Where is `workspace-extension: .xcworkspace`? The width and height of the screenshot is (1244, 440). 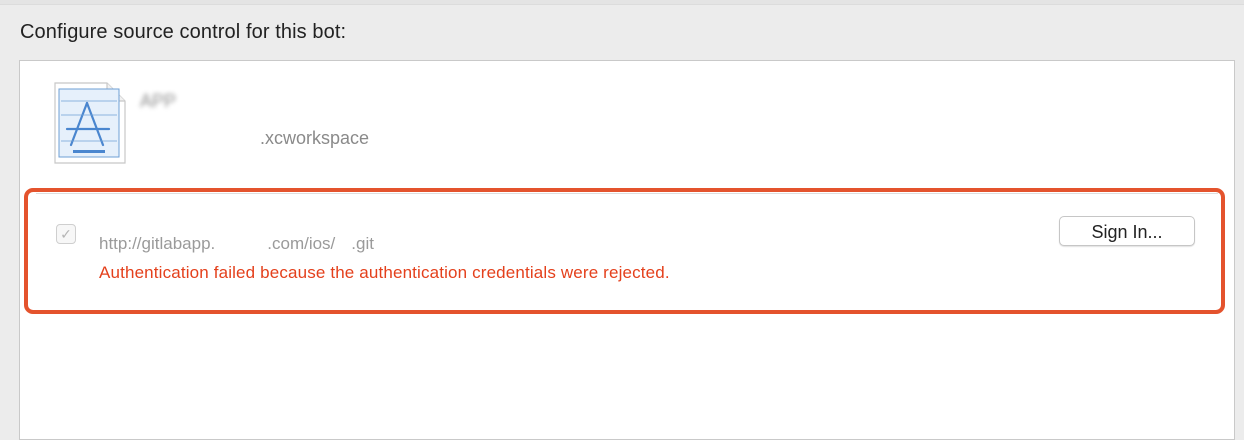
workspace-extension: .xcworkspace is located at coordinates (315, 138).